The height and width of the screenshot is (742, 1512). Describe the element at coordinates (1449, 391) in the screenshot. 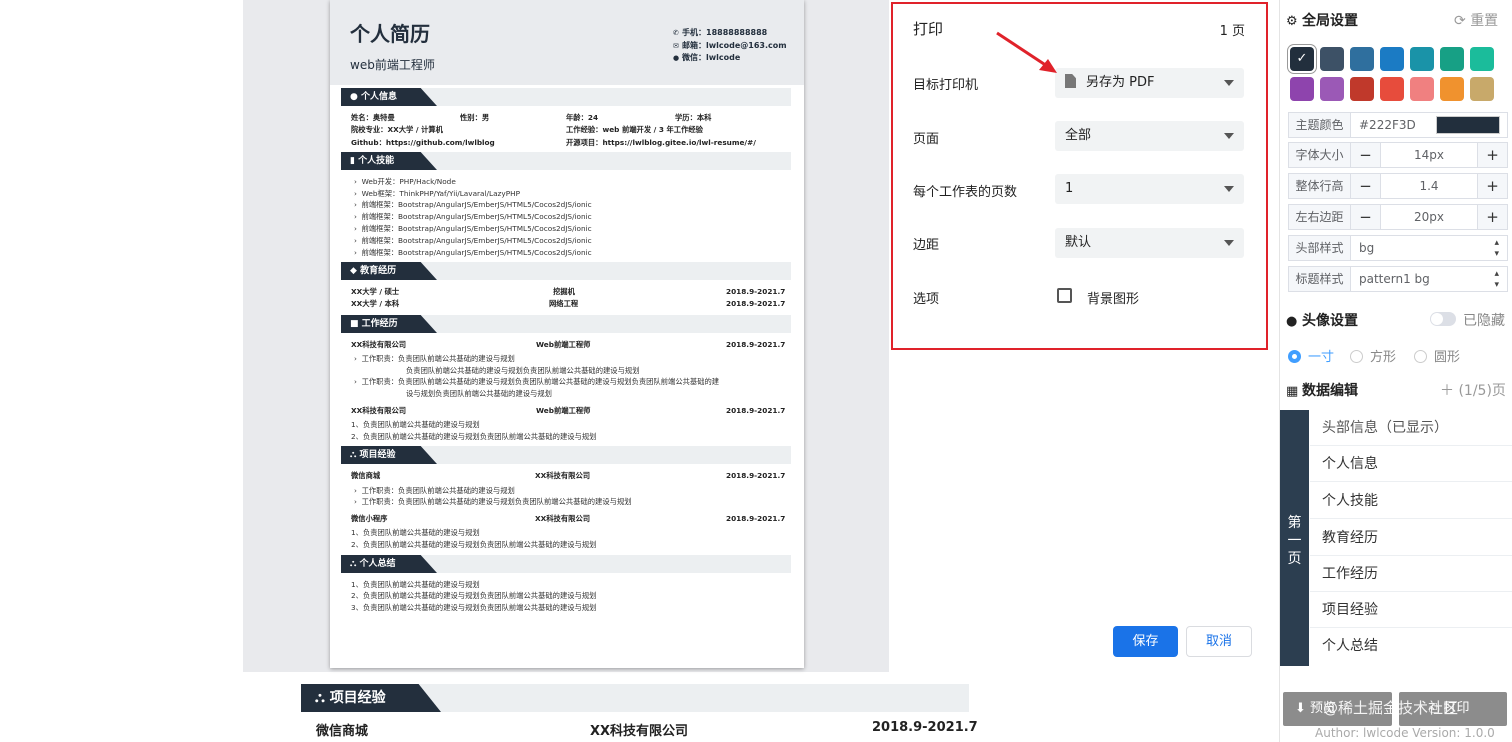

I see `plus-icon: ＋` at that location.